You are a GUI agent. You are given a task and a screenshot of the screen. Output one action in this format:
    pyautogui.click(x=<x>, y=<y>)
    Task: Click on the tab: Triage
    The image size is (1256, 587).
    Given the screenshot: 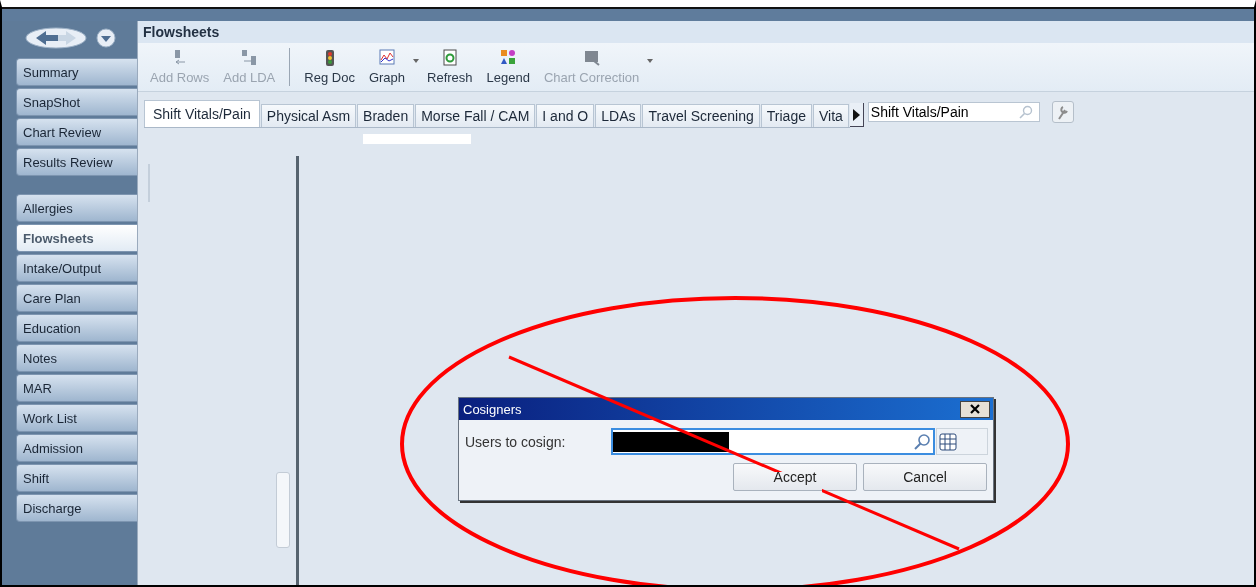 What is the action you would take?
    pyautogui.click(x=786, y=115)
    